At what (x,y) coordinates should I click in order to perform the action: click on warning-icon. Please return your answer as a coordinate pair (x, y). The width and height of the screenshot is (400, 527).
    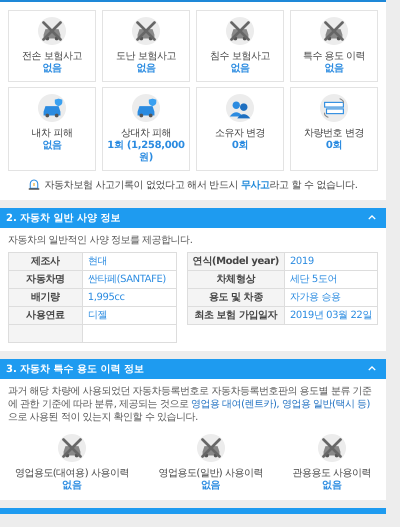
    Looking at the image, I should click on (34, 184).